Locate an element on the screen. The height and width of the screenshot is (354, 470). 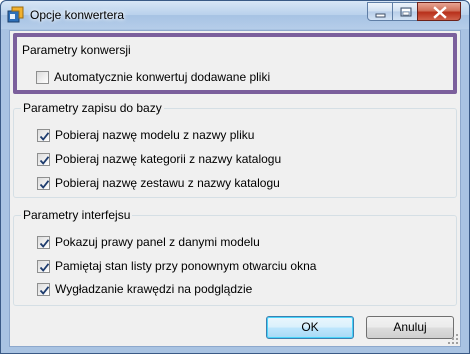
checkbox-category-name is located at coordinates (43, 159).